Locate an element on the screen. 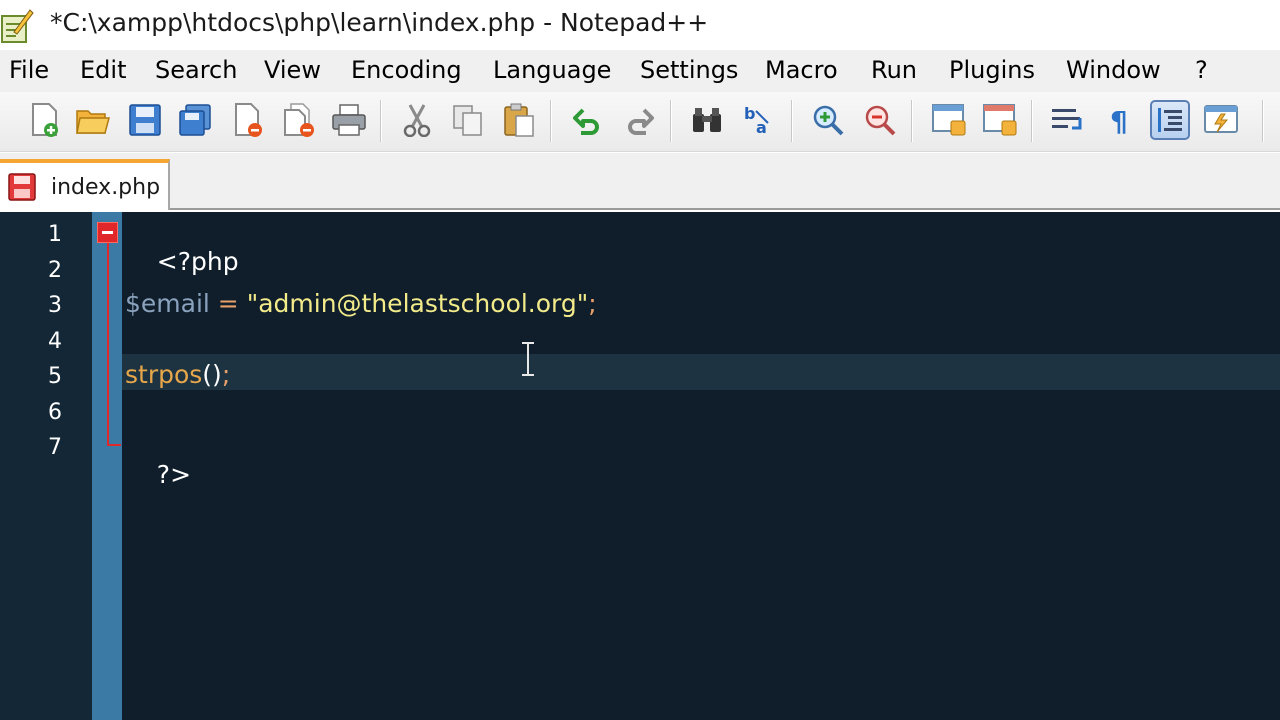 Image resolution: width=1280 pixels, height=720 pixels. save-all-icon is located at coordinates (196, 120).